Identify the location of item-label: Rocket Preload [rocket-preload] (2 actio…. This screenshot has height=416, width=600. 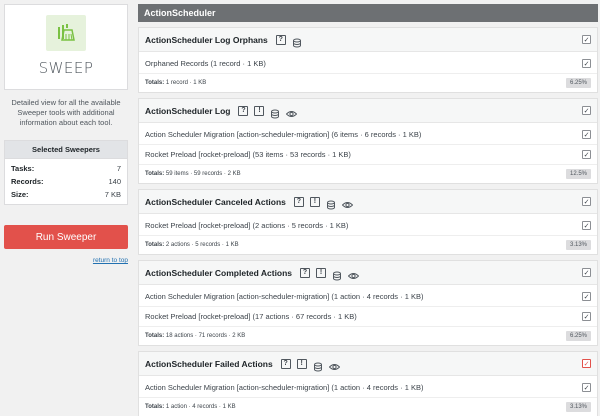
(247, 225).